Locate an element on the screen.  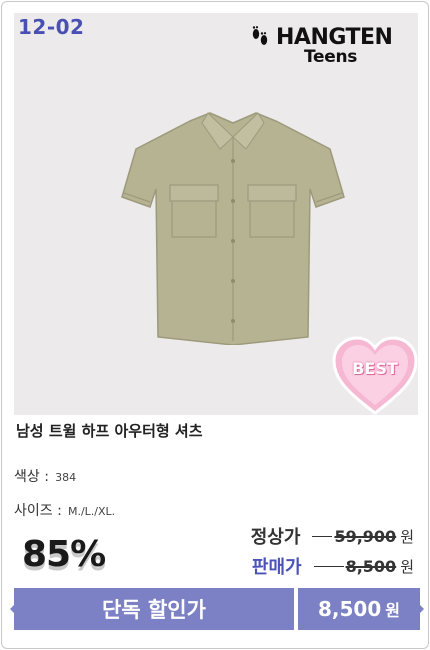
color-option: 색상 : 384 is located at coordinates (45, 476).